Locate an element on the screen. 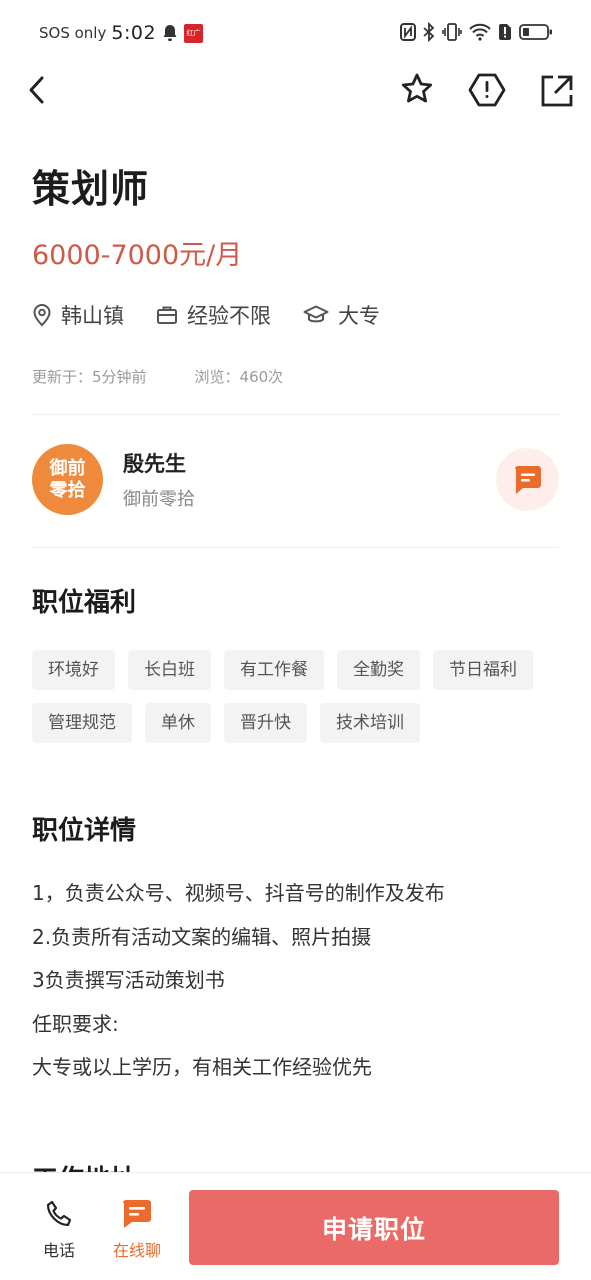 The height and width of the screenshot is (1280, 591). job-meta: 韩山镇 经验不限 大专 is located at coordinates (222, 315).